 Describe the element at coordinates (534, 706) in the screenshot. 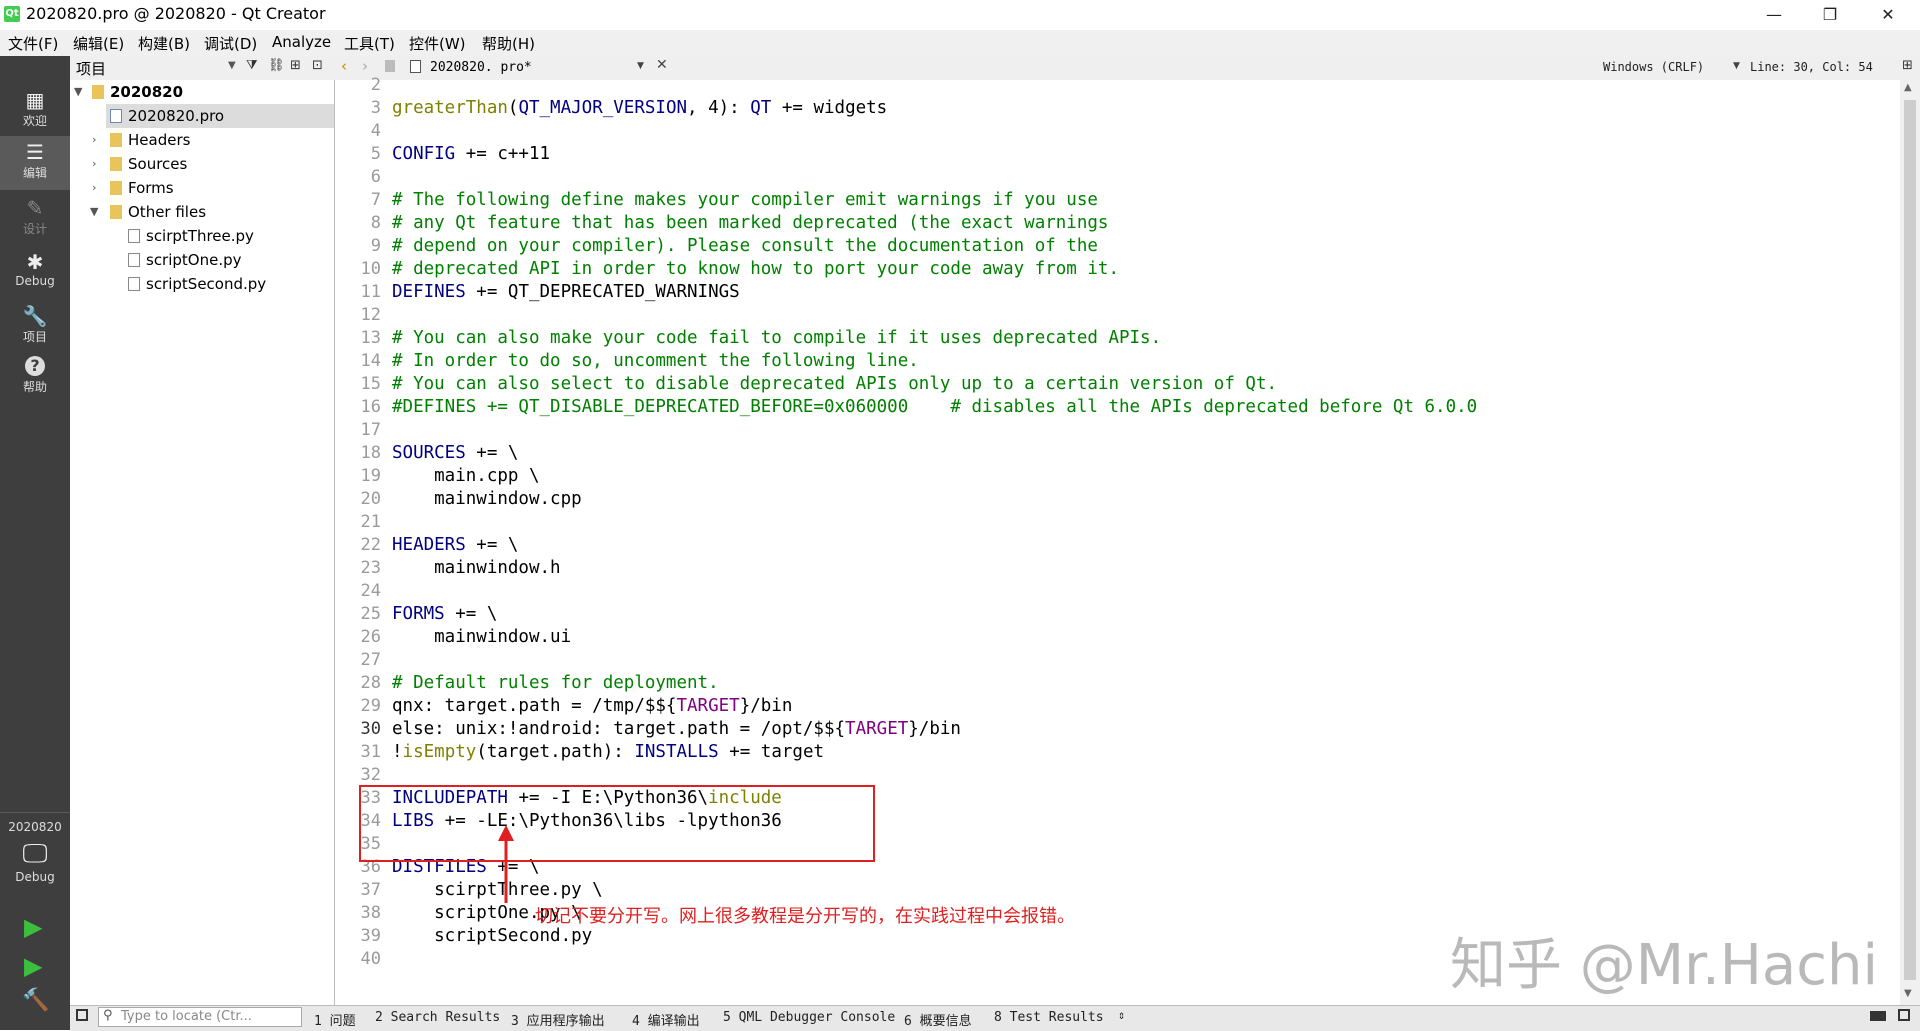

I see `code-token: qnx: target.path = /tmp/$${` at that location.